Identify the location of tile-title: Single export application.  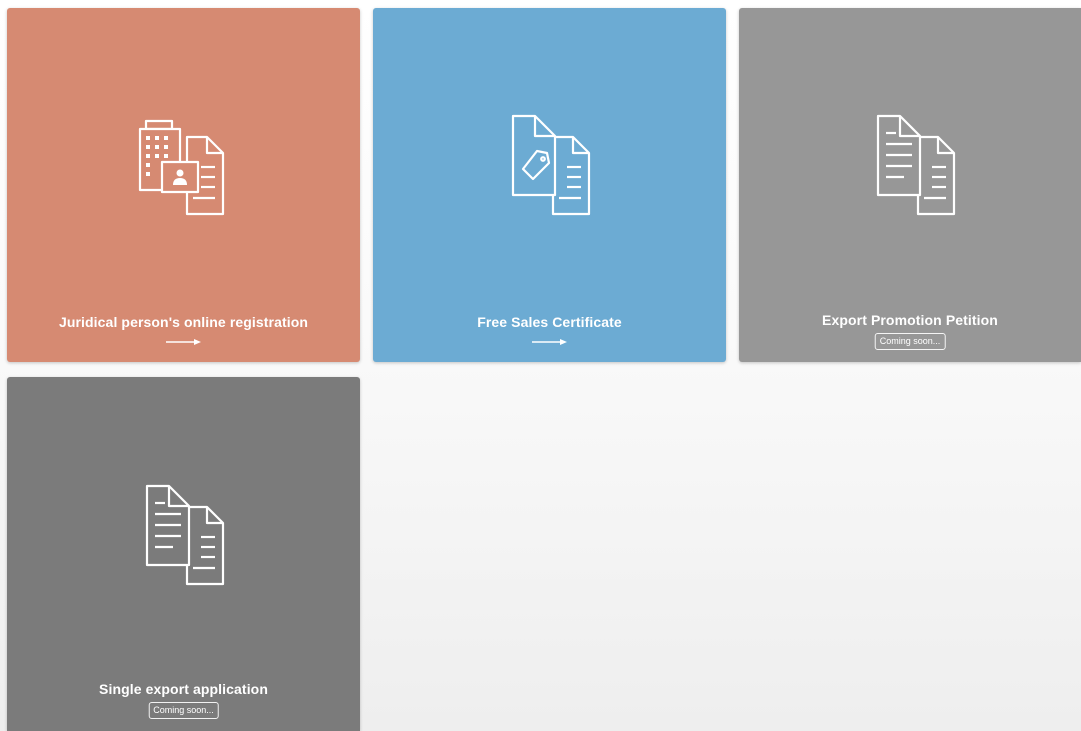
(183, 689).